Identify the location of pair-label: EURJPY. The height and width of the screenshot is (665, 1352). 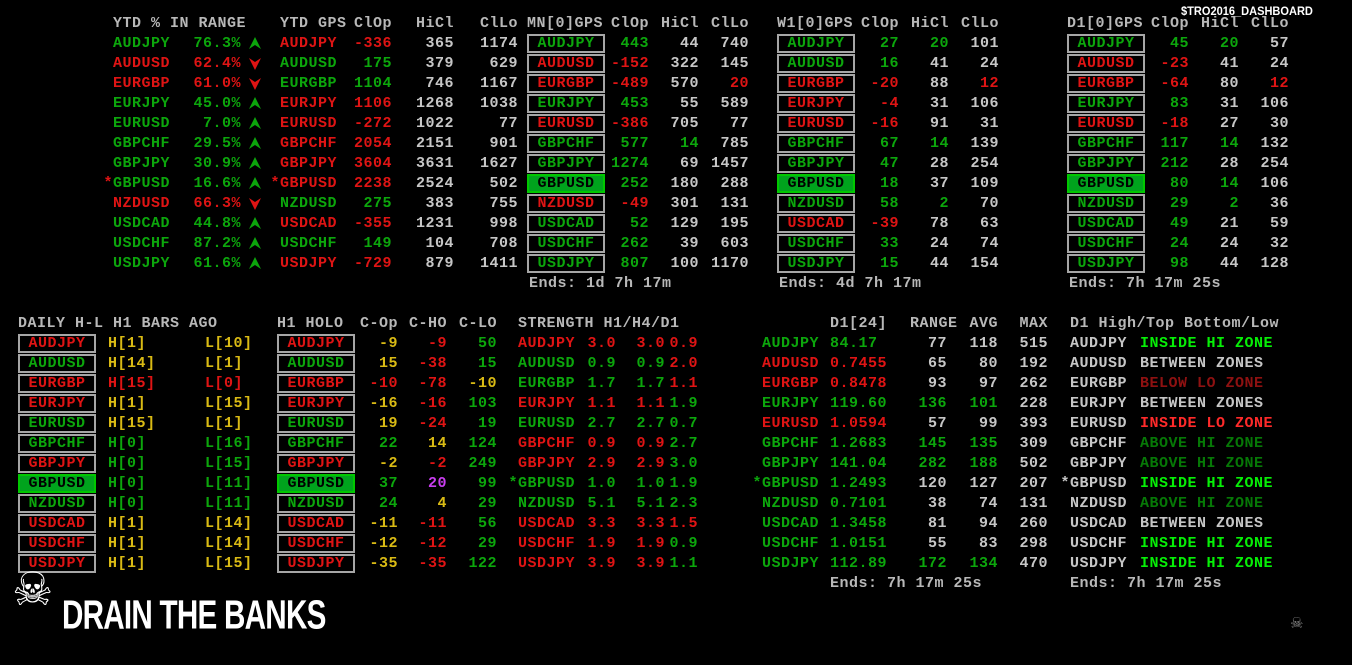
(791, 403).